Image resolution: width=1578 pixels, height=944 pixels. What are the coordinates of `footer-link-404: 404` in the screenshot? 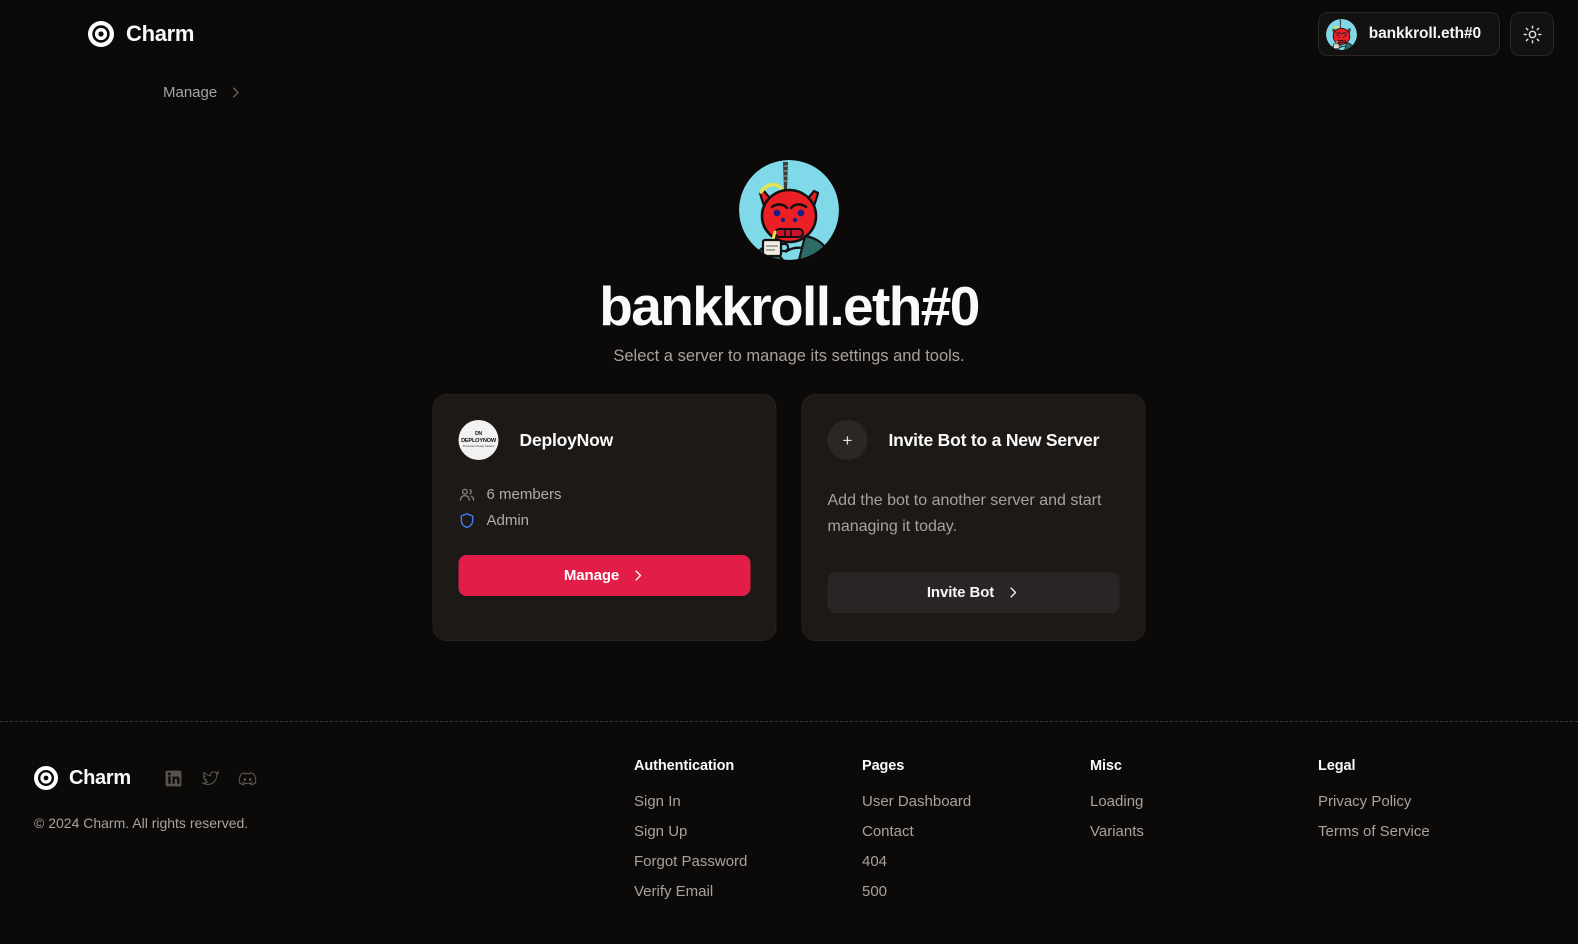 It's located at (976, 861).